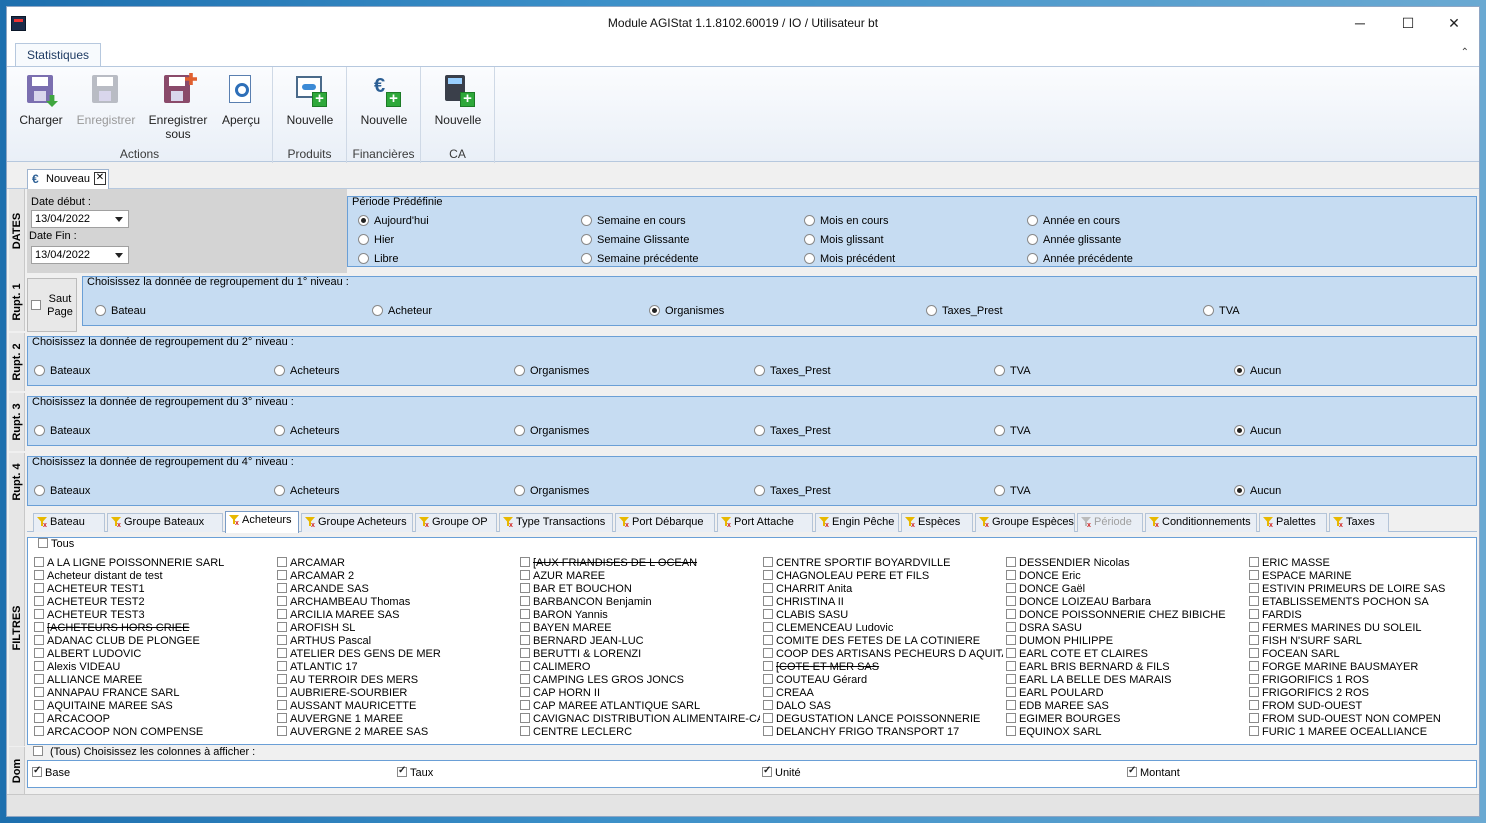  I want to click on tous-checkbox: Tous, so click(56, 544).